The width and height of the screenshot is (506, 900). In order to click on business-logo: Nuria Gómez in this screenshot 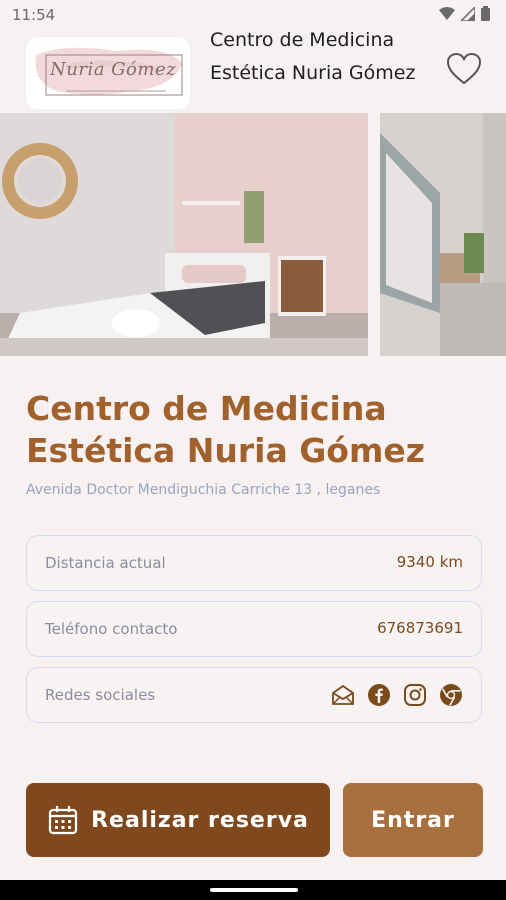, I will do `click(108, 73)`.